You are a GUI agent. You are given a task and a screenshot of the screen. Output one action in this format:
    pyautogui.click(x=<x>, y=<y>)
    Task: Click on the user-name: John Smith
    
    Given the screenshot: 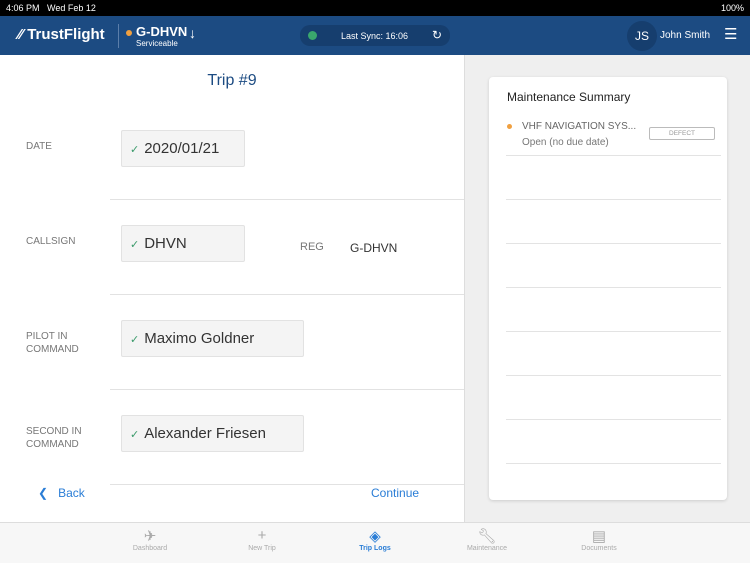 What is the action you would take?
    pyautogui.click(x=685, y=35)
    